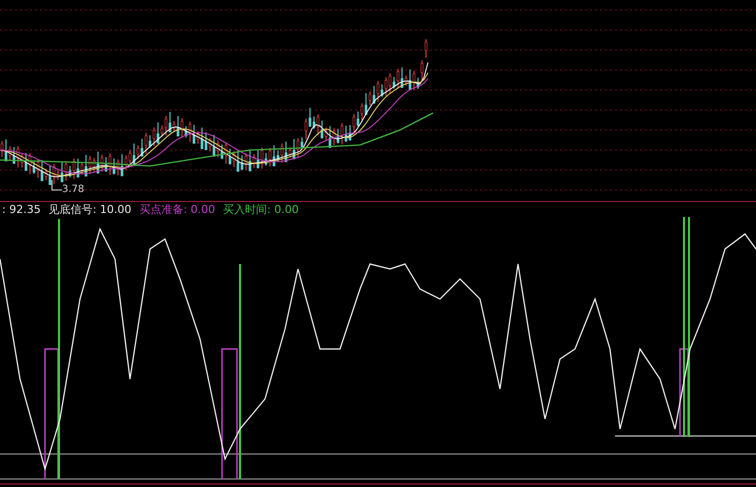 Image resolution: width=756 pixels, height=487 pixels. Describe the element at coordinates (177, 209) in the screenshot. I see `indicator-legend-label: 买点准备: 0.00` at that location.